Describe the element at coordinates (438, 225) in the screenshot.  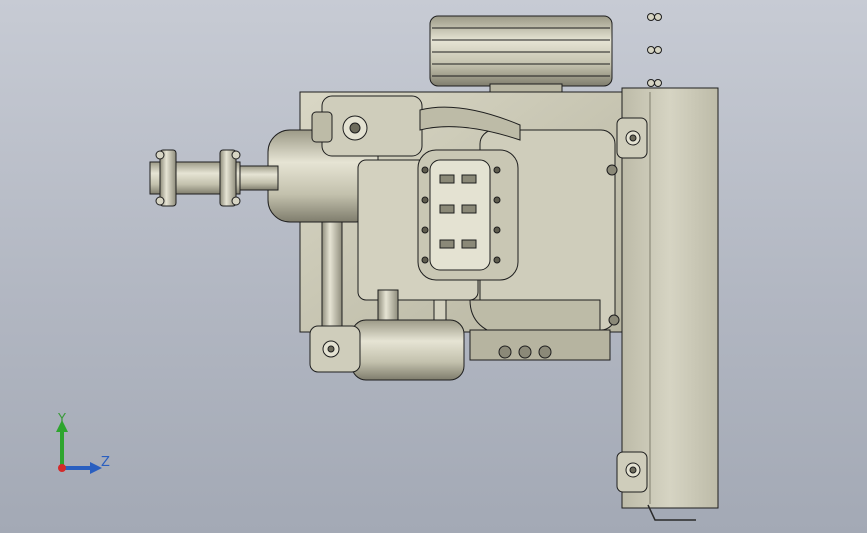
I see `cylinder-head` at that location.